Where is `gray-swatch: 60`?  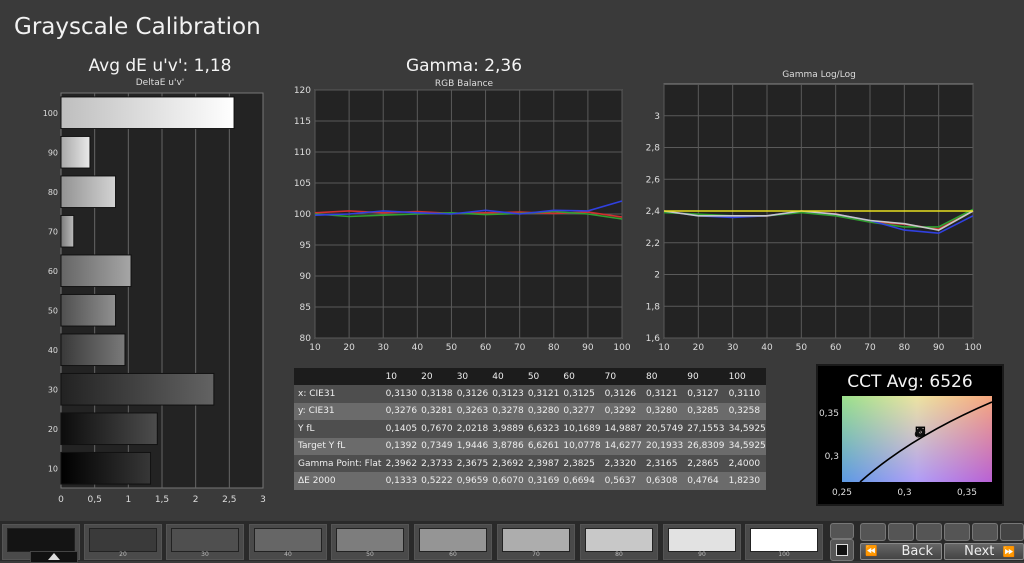
gray-swatch: 60 is located at coordinates (453, 542).